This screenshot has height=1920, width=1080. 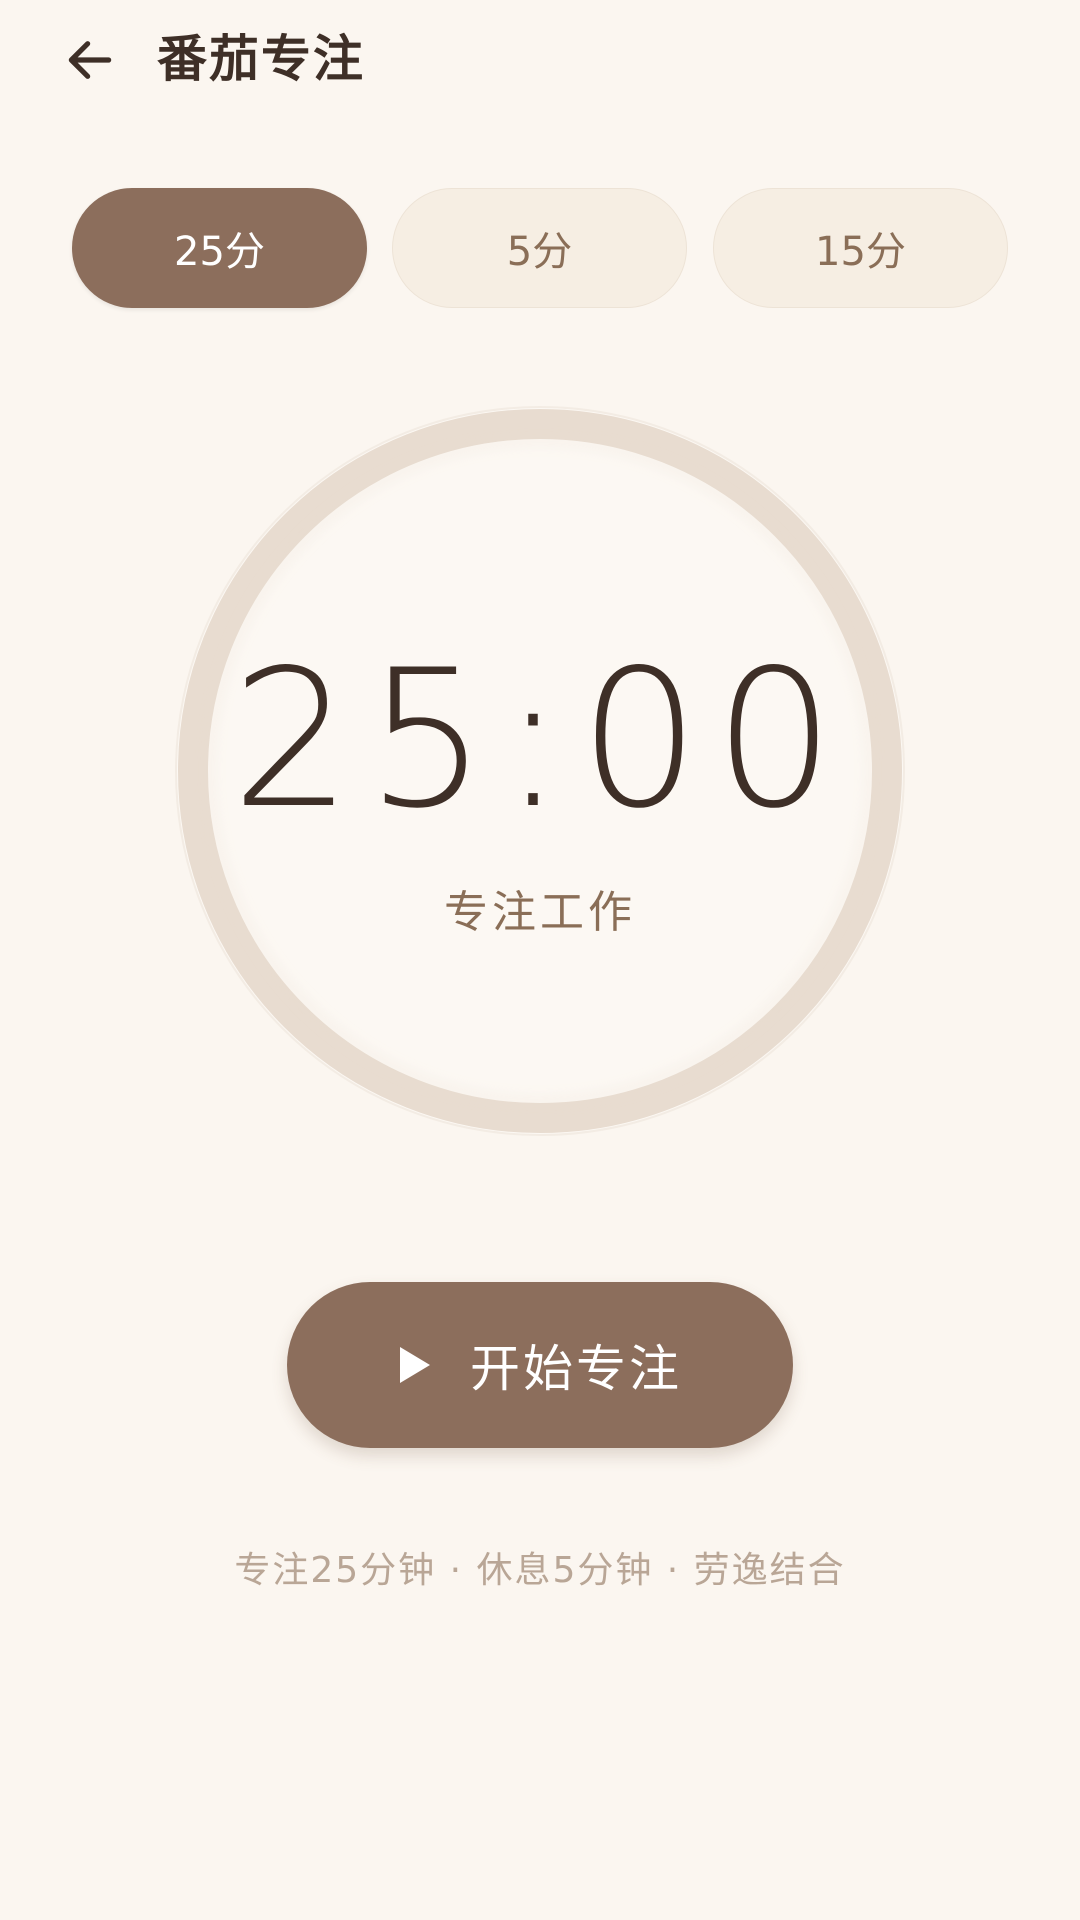 I want to click on arrow-left-icon, so click(x=90, y=60).